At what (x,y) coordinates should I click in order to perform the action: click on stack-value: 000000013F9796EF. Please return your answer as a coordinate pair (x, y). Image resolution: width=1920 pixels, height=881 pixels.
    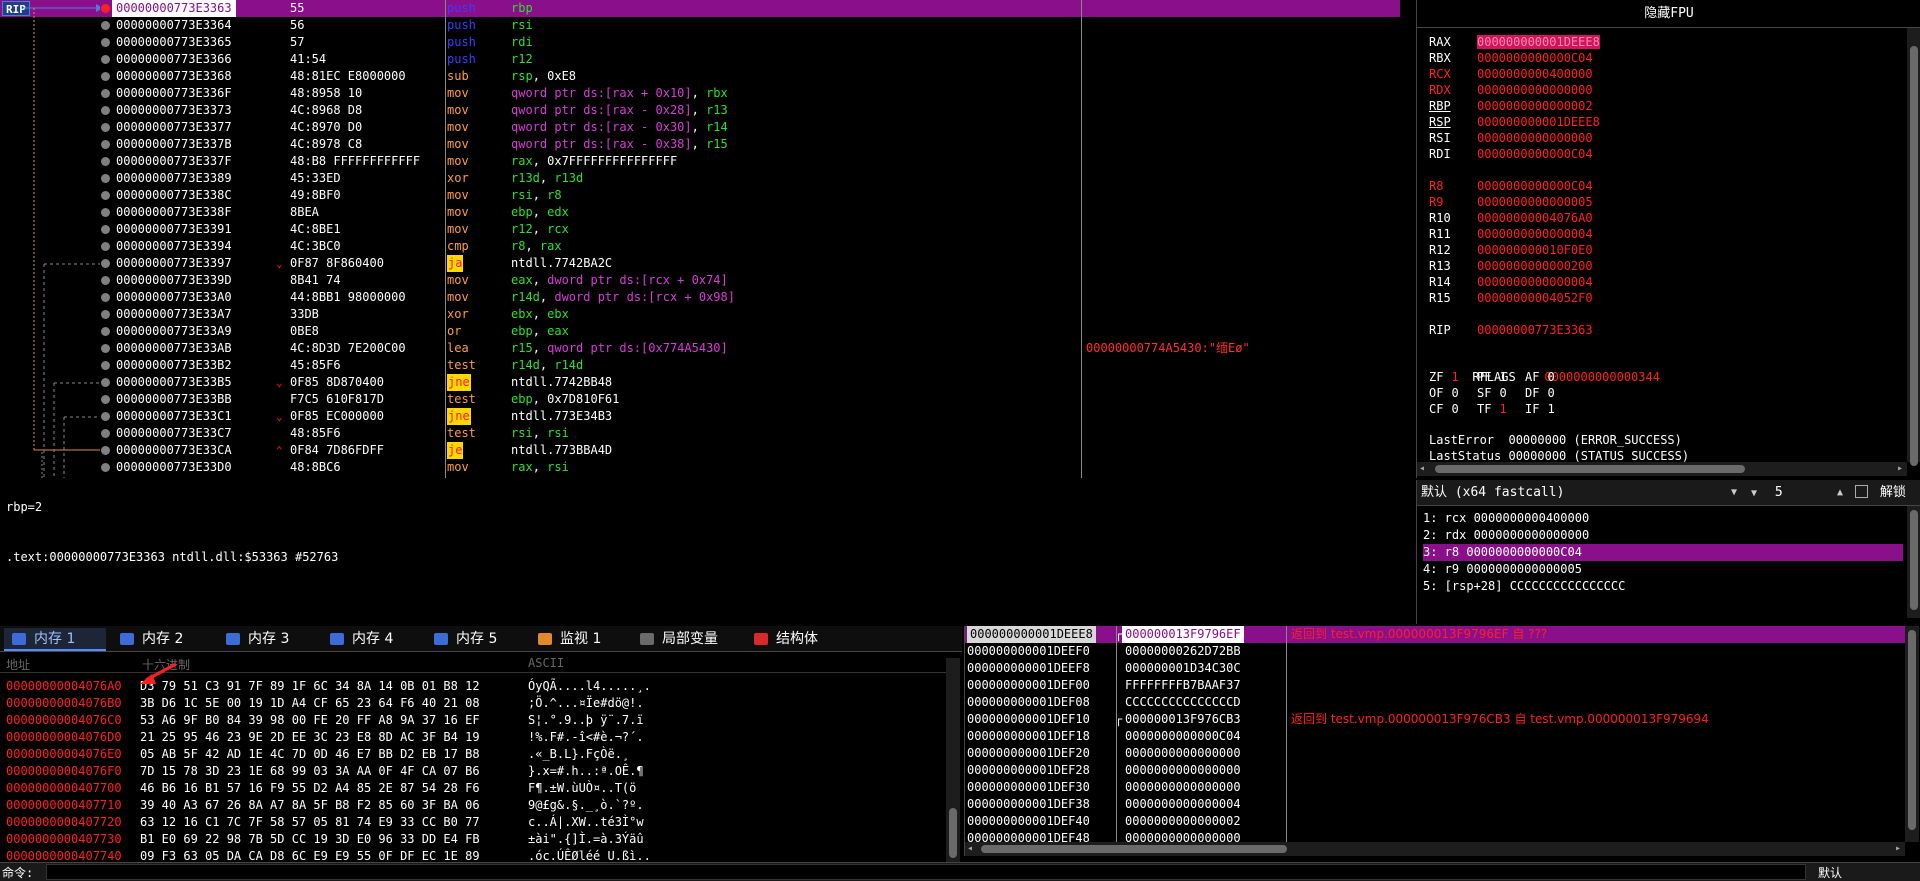
    Looking at the image, I should click on (1183, 634).